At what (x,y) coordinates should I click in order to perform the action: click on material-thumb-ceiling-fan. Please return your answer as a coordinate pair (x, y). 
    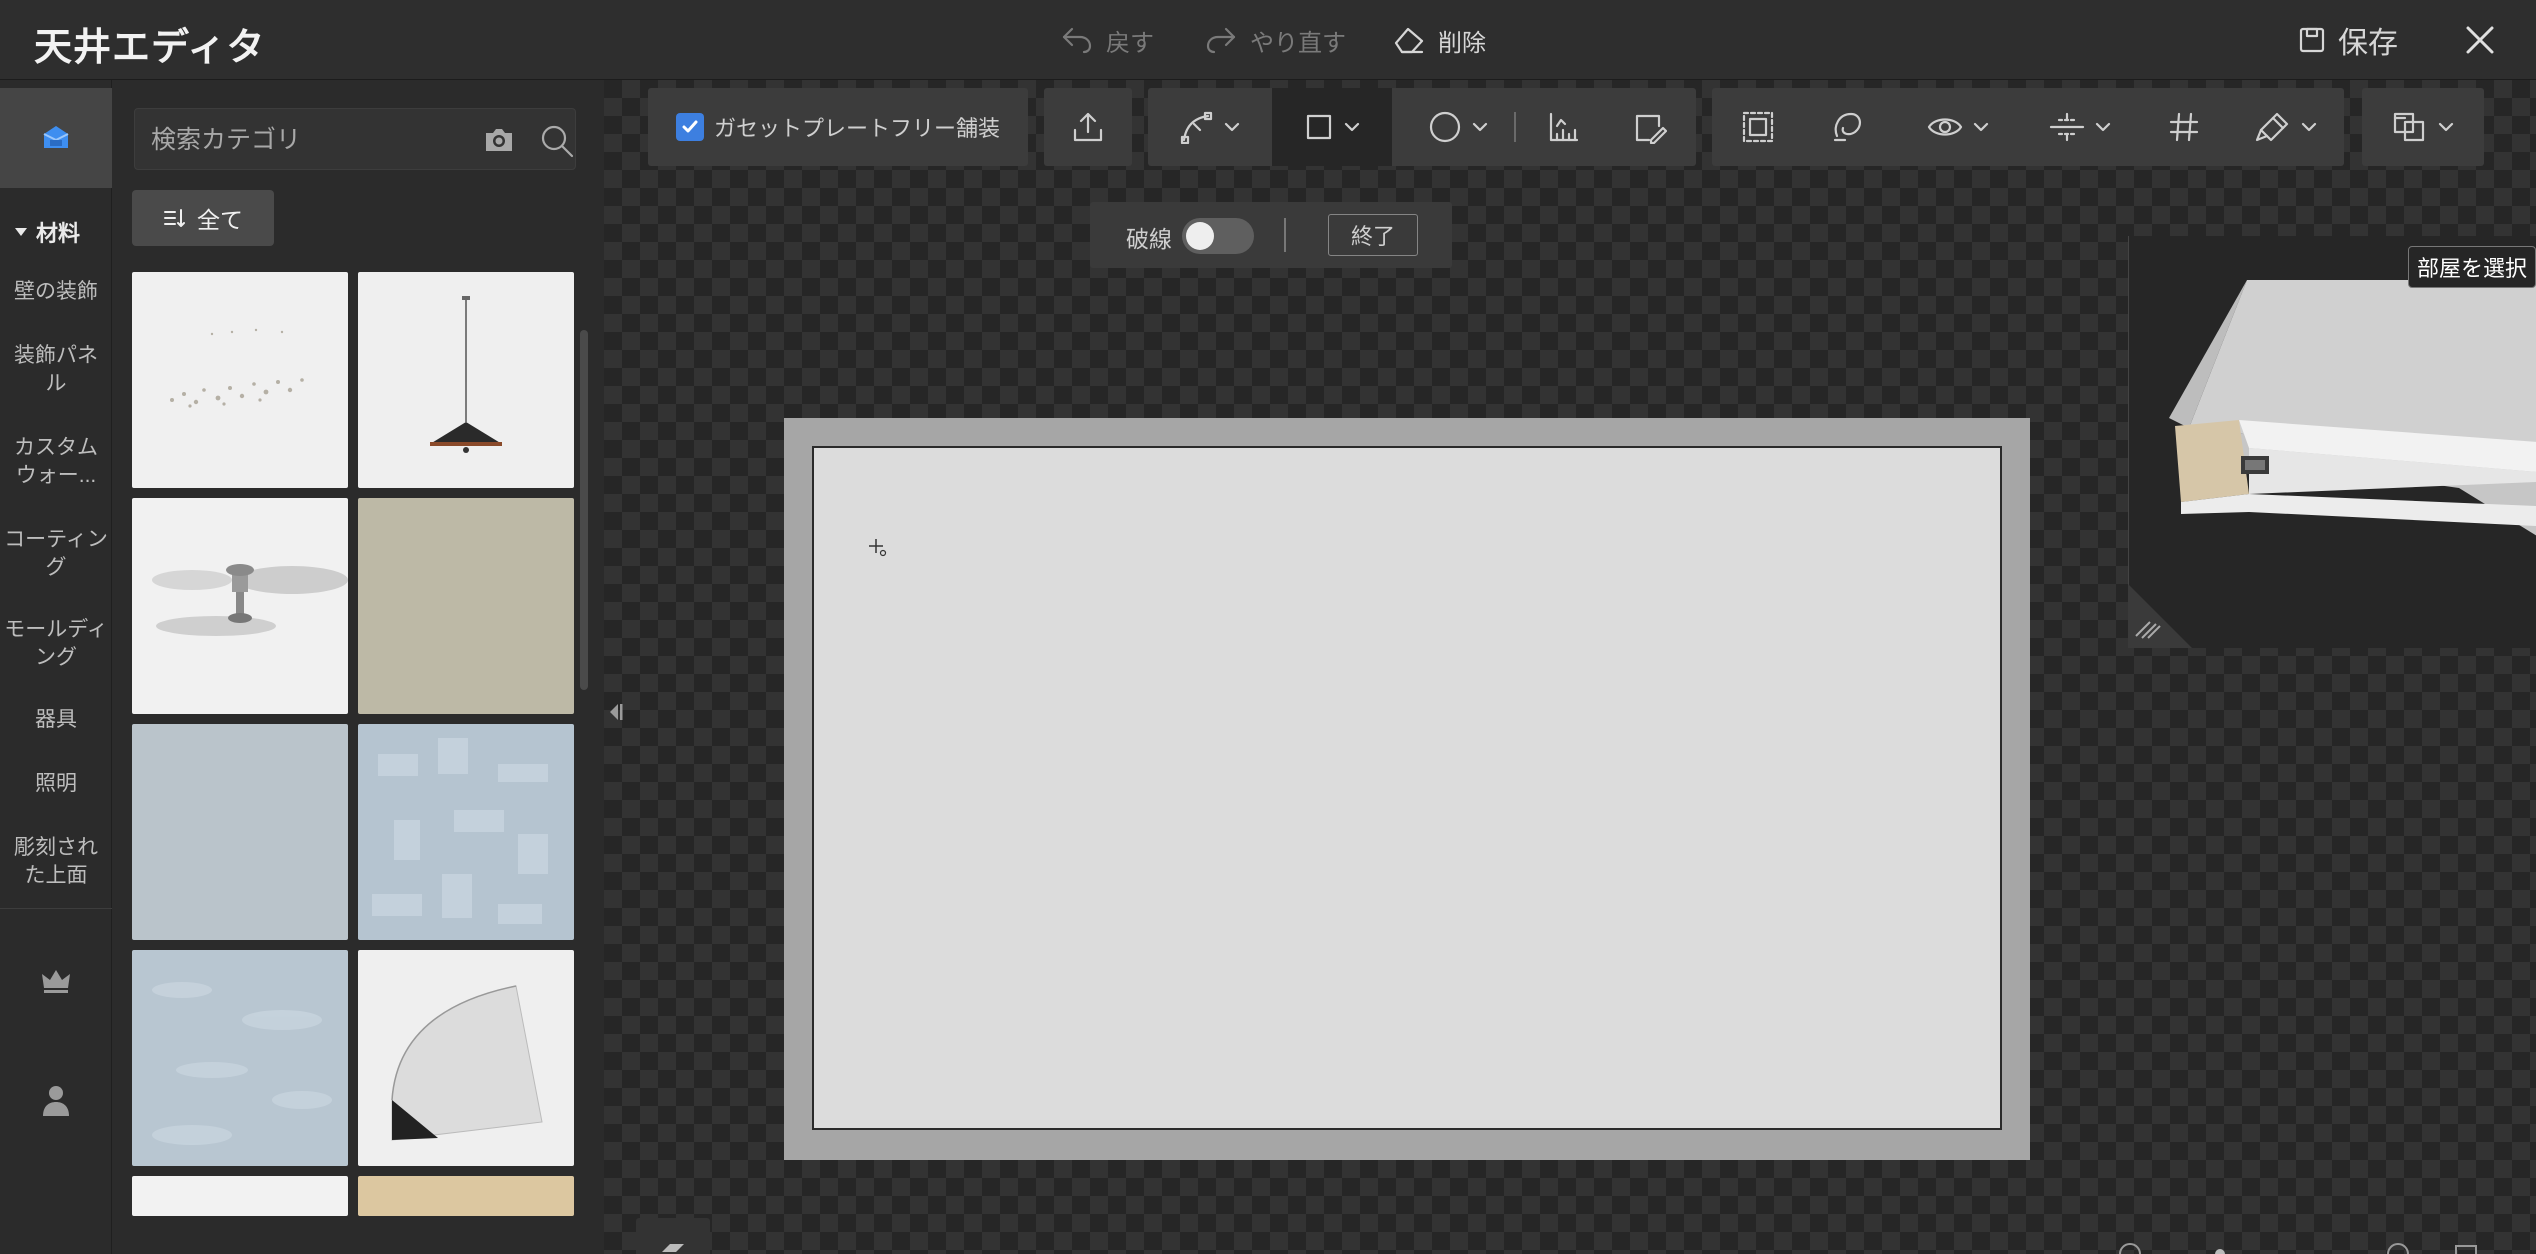
    Looking at the image, I should click on (240, 606).